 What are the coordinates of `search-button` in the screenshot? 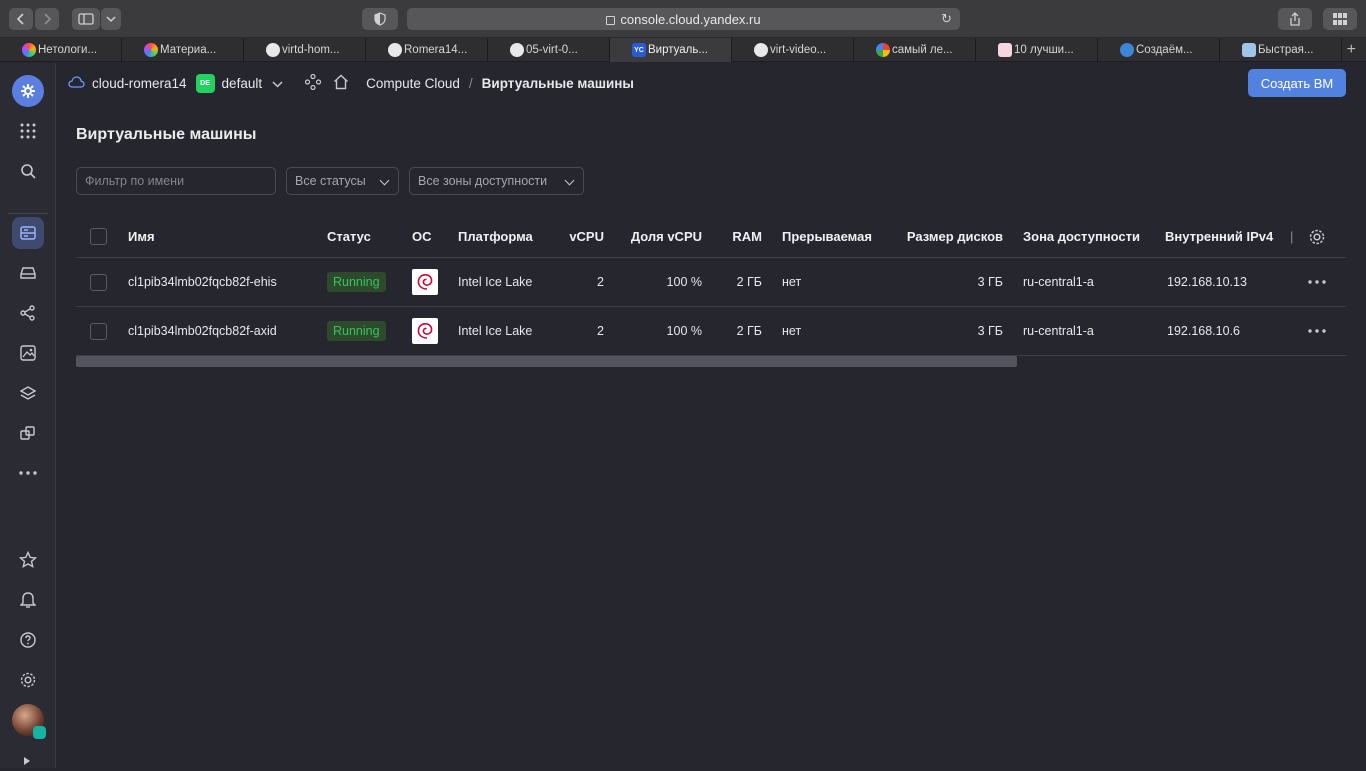 It's located at (28, 171).